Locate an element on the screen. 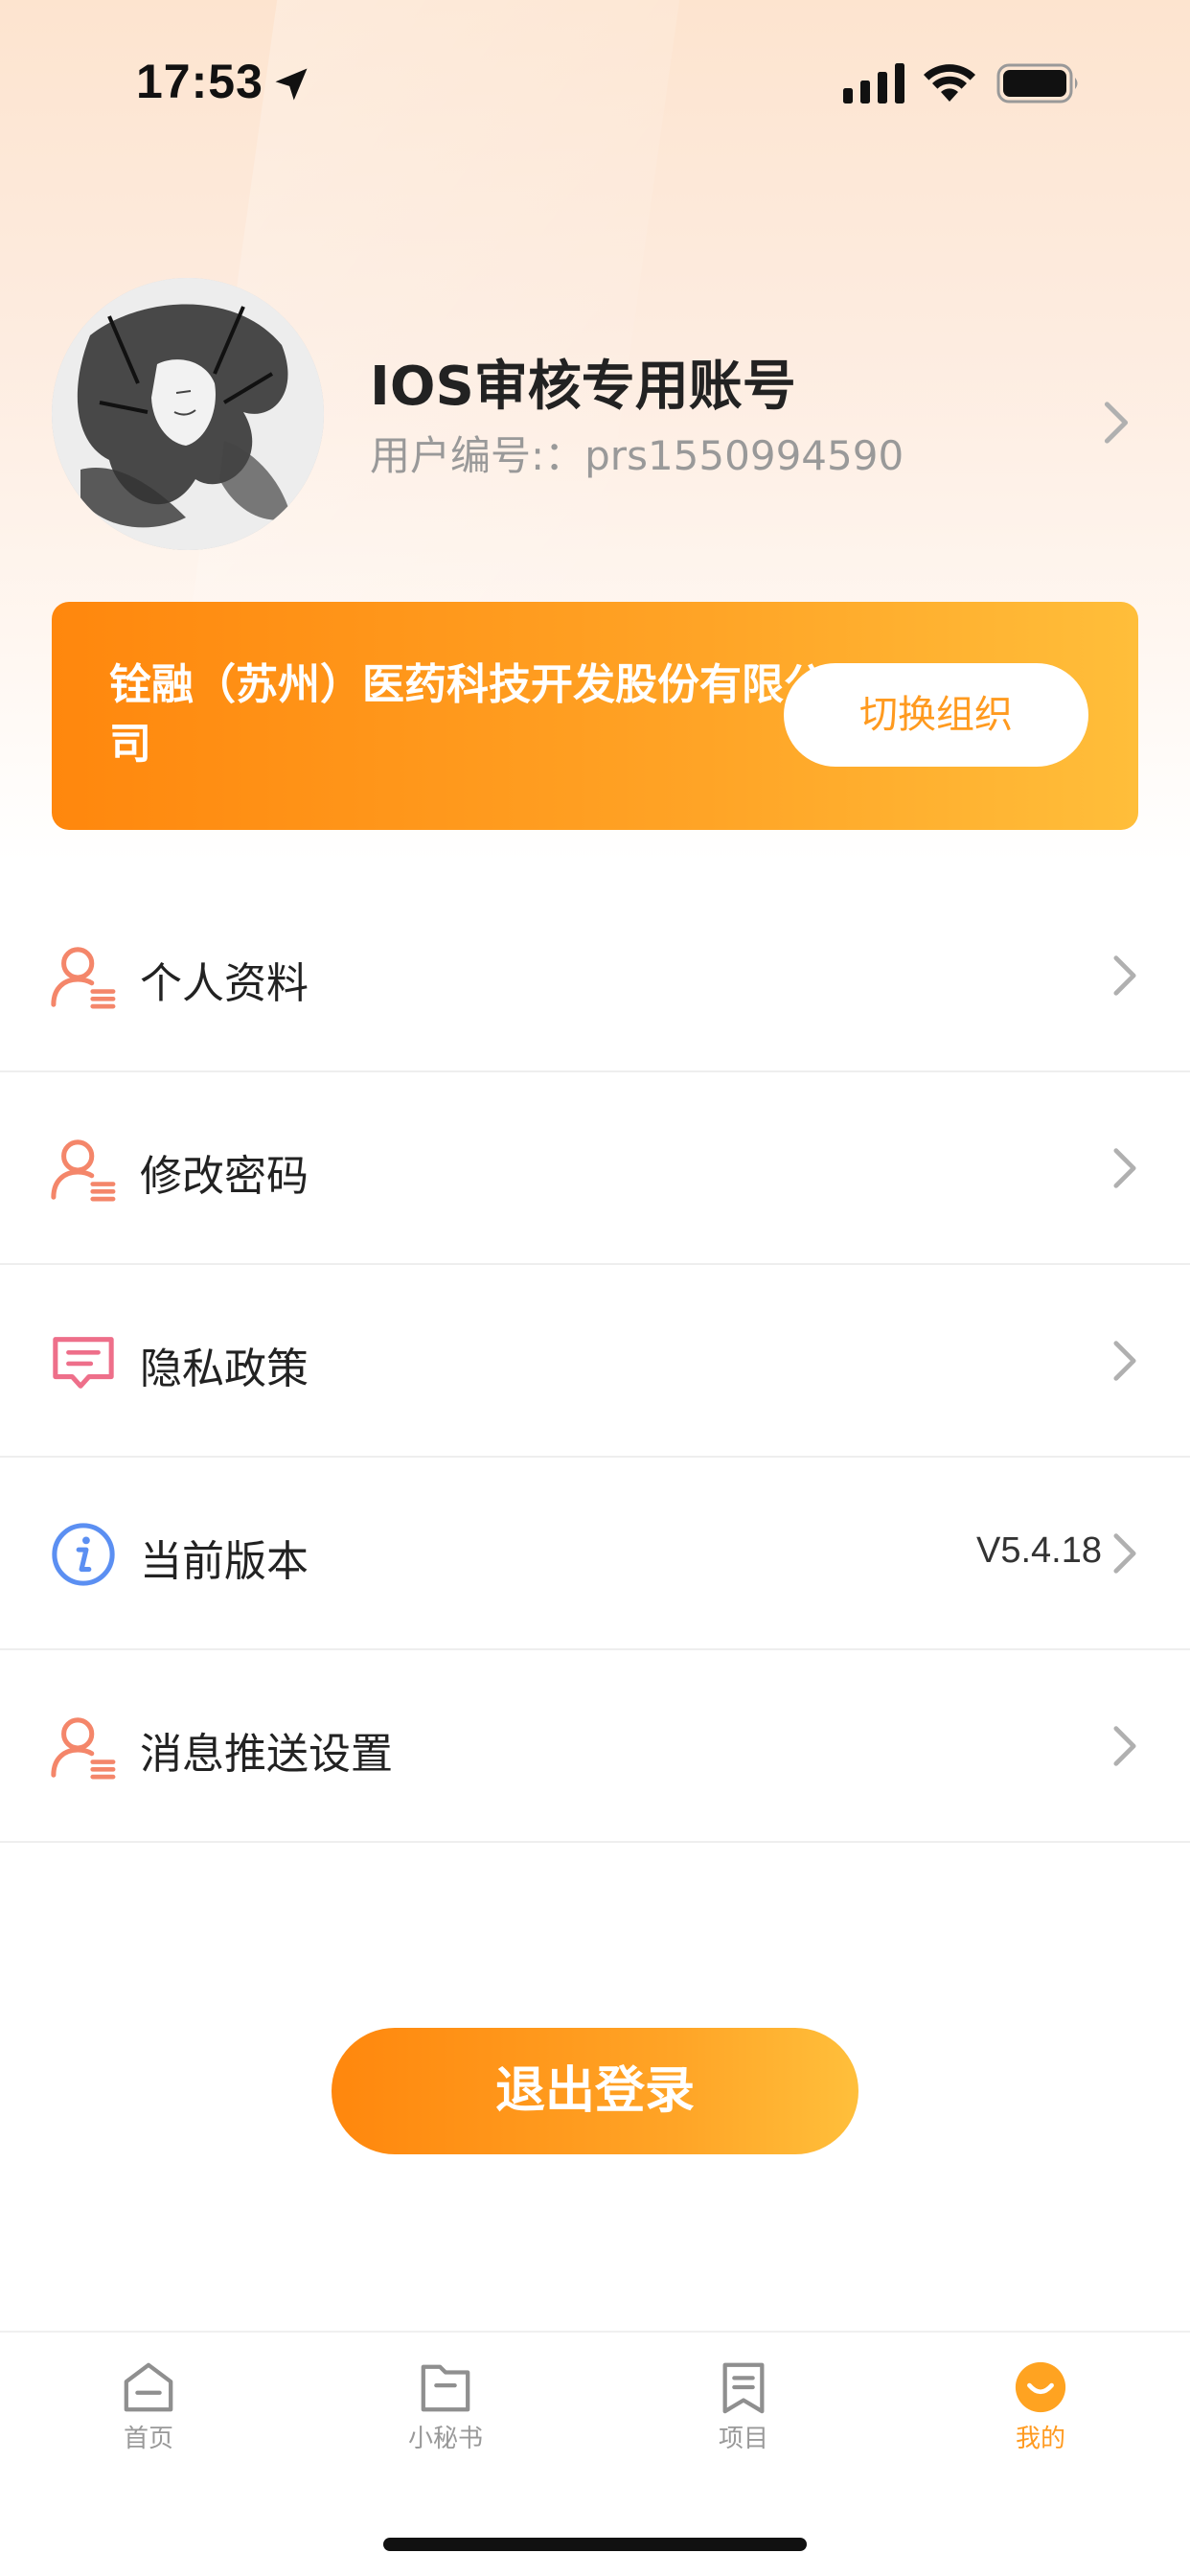 The image size is (1190, 2576). version-value: V5.4.18 is located at coordinates (1039, 1550).